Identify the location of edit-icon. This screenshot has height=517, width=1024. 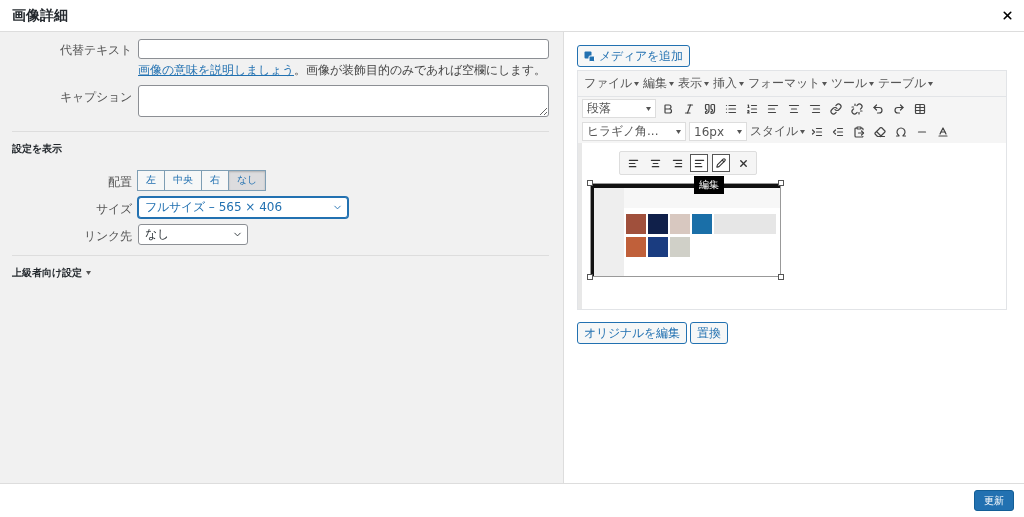
(721, 163).